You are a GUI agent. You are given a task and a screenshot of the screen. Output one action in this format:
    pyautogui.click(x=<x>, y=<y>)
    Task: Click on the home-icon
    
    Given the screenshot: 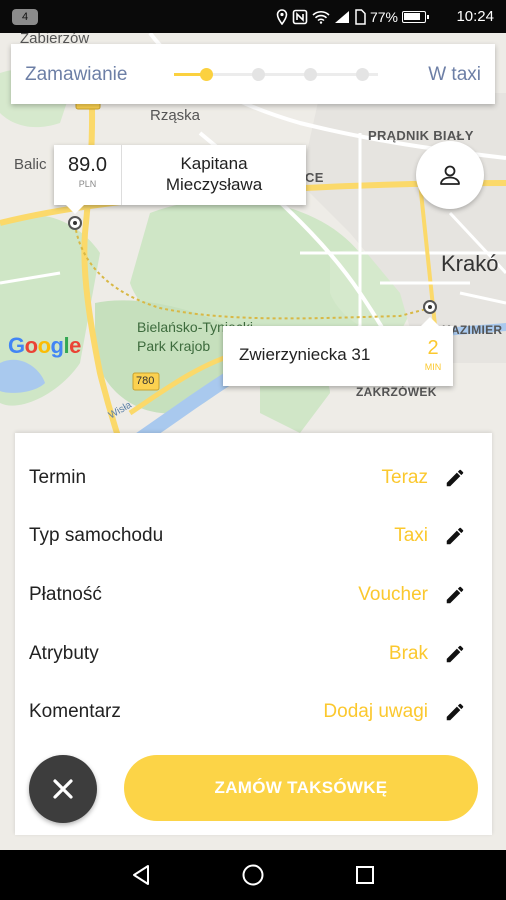 What is the action you would take?
    pyautogui.click(x=253, y=875)
    